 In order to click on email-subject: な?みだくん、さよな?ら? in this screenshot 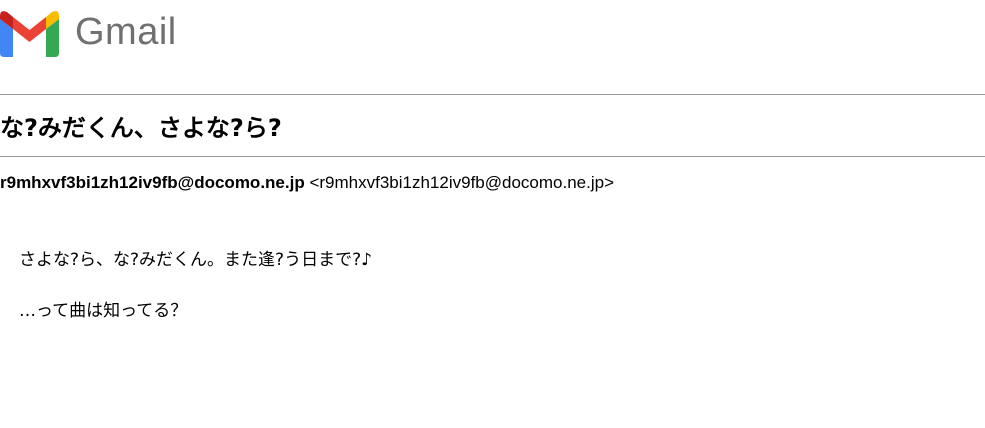, I will do `click(141, 128)`.